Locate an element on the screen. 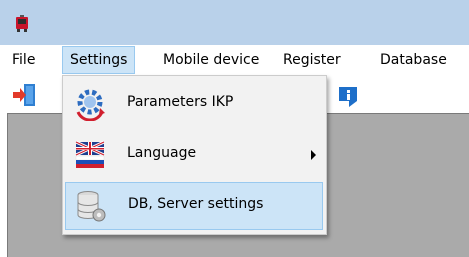 Image resolution: width=469 pixels, height=257 pixels. menu-mobile-device: Mobile device is located at coordinates (211, 60).